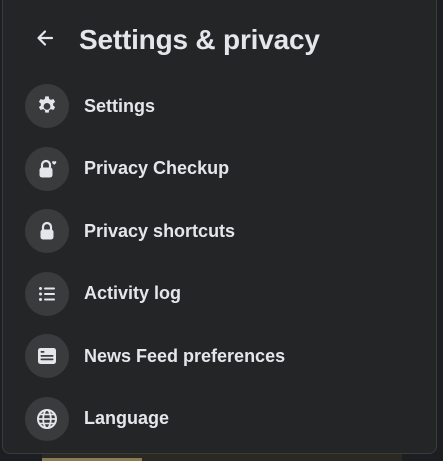  Describe the element at coordinates (133, 293) in the screenshot. I see `menu-item-label: Activity log` at that location.